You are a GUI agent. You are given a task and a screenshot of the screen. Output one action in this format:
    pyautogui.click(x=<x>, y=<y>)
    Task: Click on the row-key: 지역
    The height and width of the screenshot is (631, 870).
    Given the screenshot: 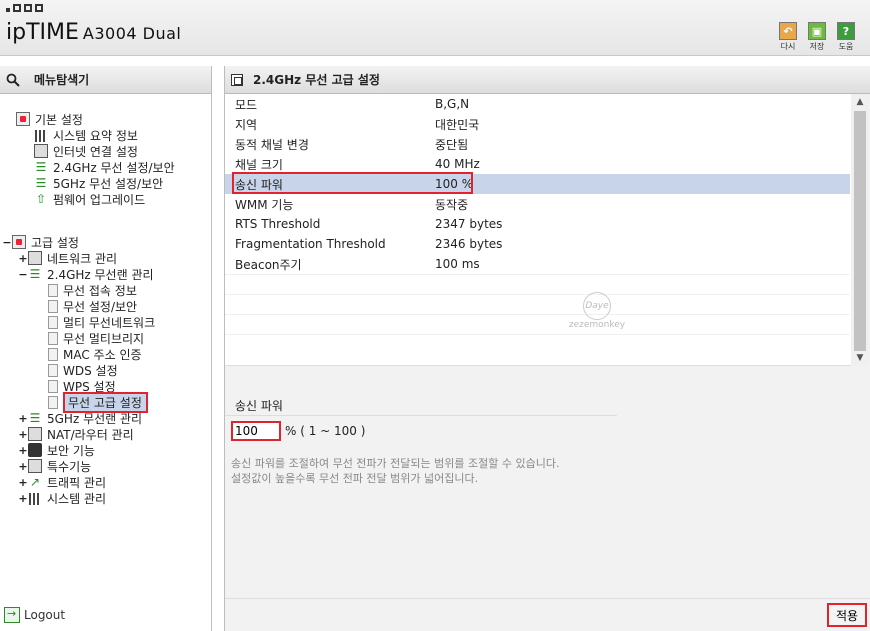 What is the action you would take?
    pyautogui.click(x=246, y=124)
    